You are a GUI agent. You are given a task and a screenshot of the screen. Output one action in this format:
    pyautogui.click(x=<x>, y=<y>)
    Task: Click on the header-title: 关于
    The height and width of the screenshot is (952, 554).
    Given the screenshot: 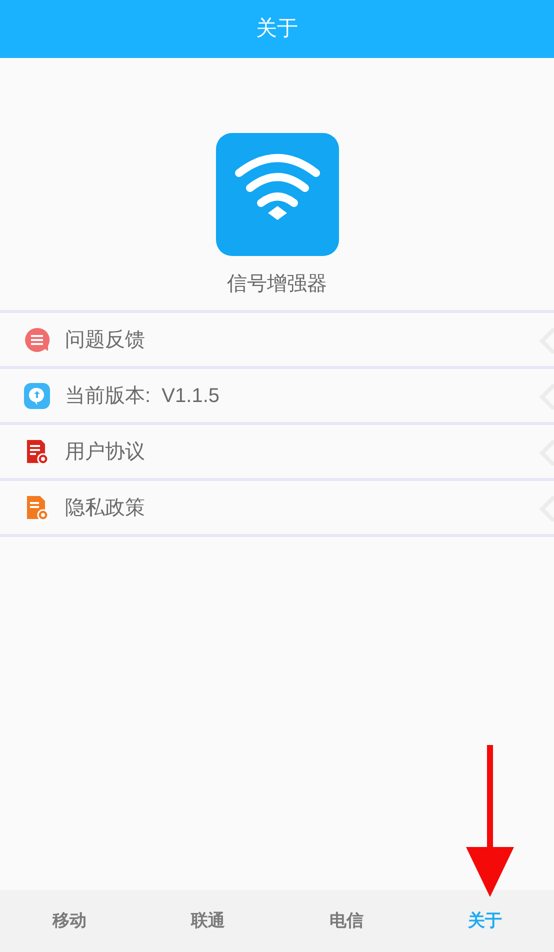 What is the action you would take?
    pyautogui.click(x=277, y=29)
    